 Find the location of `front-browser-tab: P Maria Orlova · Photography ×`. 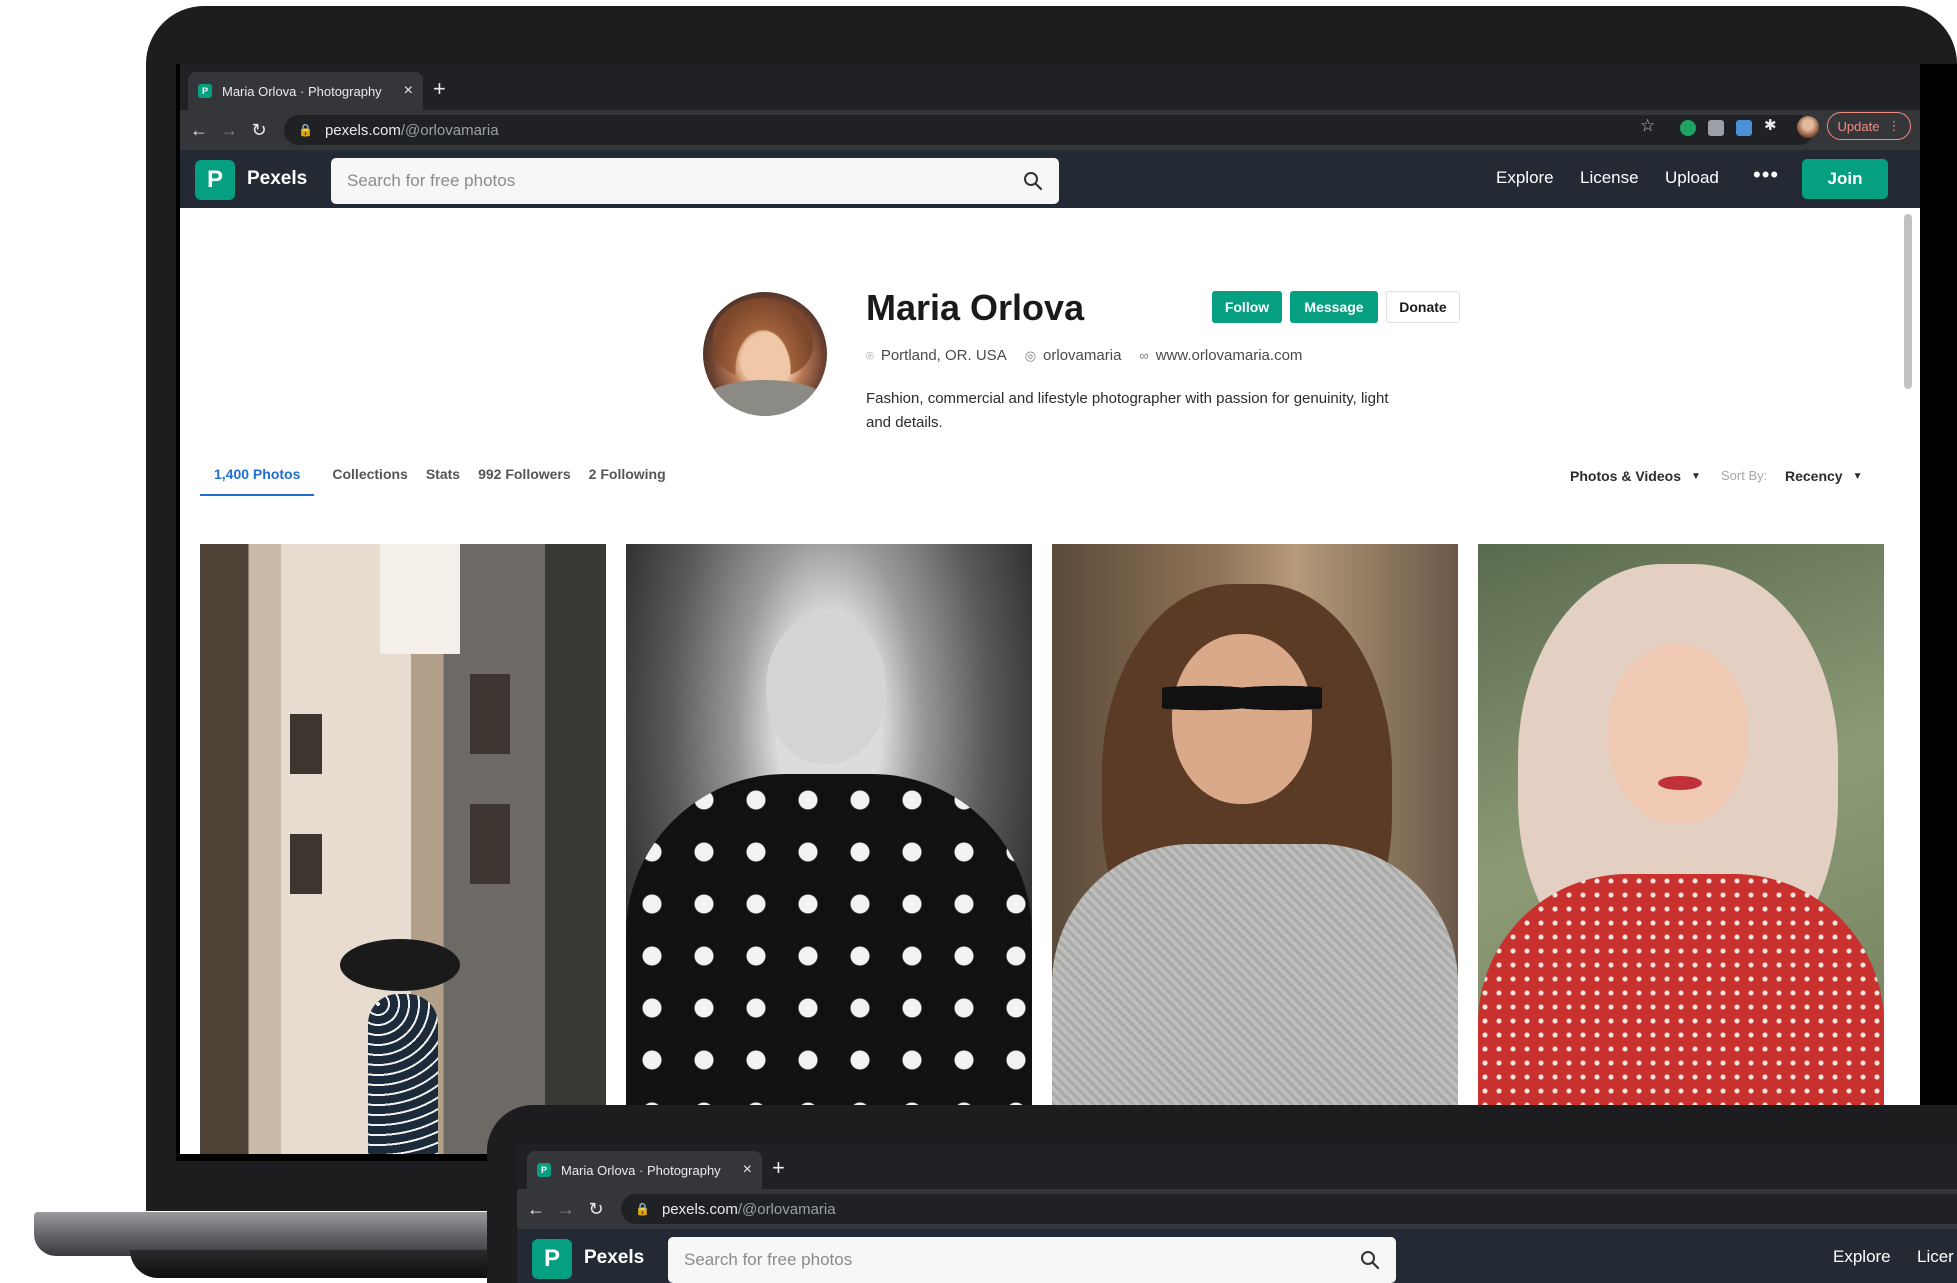

front-browser-tab: P Maria Orlova · Photography × is located at coordinates (644, 1170).